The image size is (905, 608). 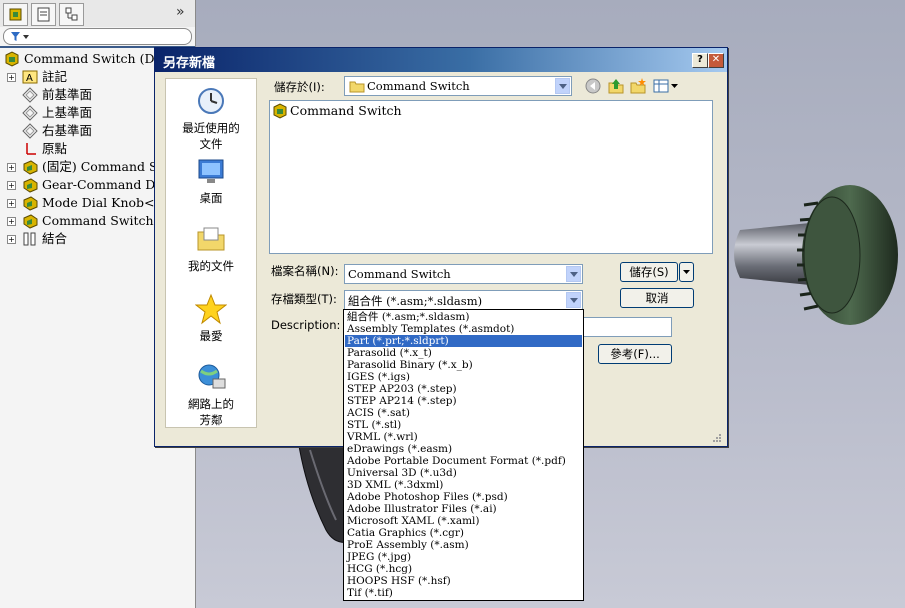 I want to click on place-my-documents: 我的文件, so click(x=211, y=248).